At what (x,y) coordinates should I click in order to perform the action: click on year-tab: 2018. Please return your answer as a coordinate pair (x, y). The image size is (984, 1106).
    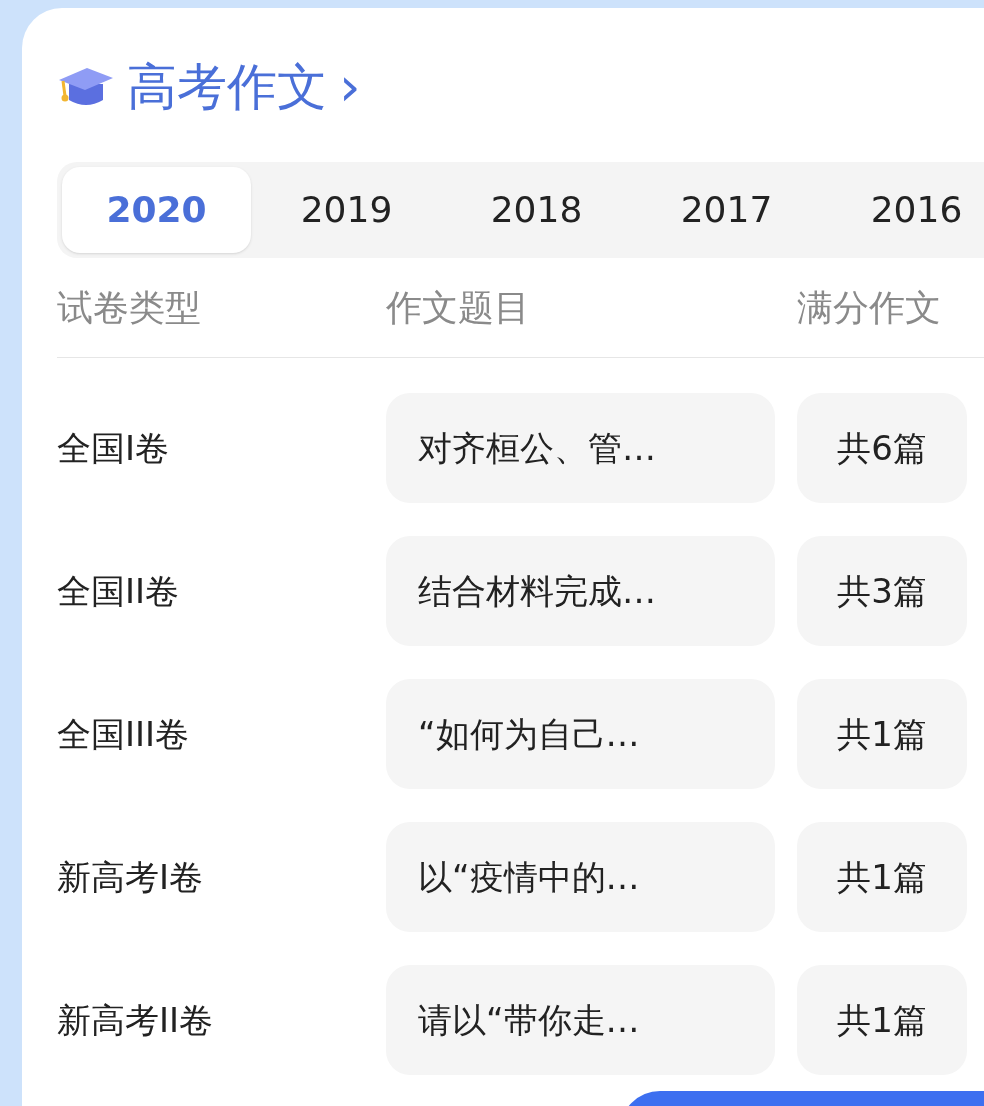
    Looking at the image, I should click on (536, 210).